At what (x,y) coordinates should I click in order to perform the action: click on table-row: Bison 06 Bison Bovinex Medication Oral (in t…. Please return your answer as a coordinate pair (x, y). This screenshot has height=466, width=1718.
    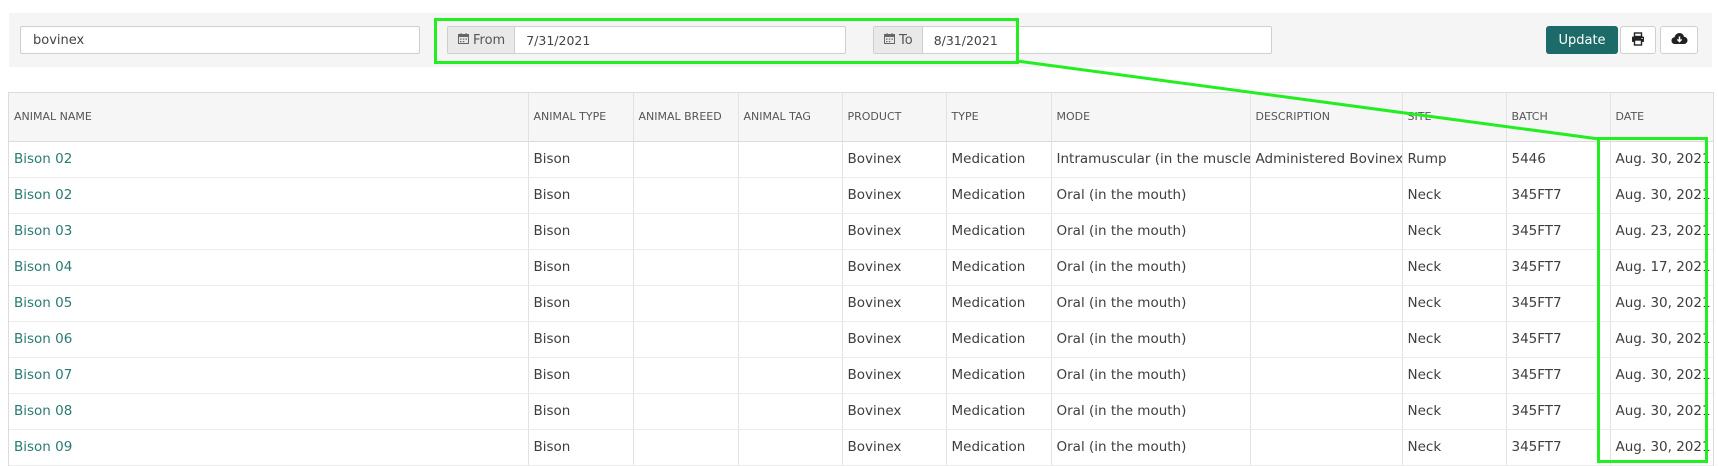
    Looking at the image, I should click on (861, 339).